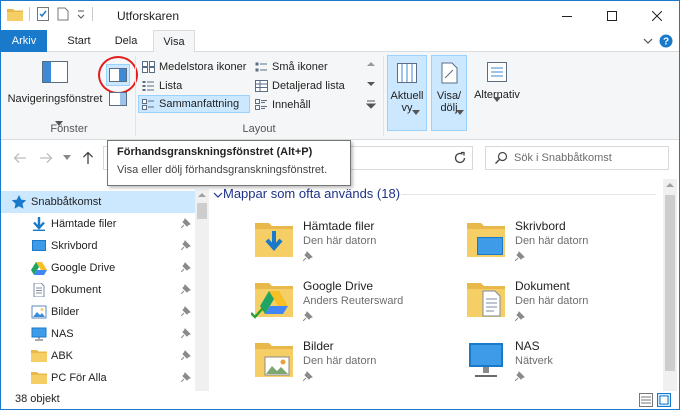  I want to click on layout-list: Lista, so click(195, 86).